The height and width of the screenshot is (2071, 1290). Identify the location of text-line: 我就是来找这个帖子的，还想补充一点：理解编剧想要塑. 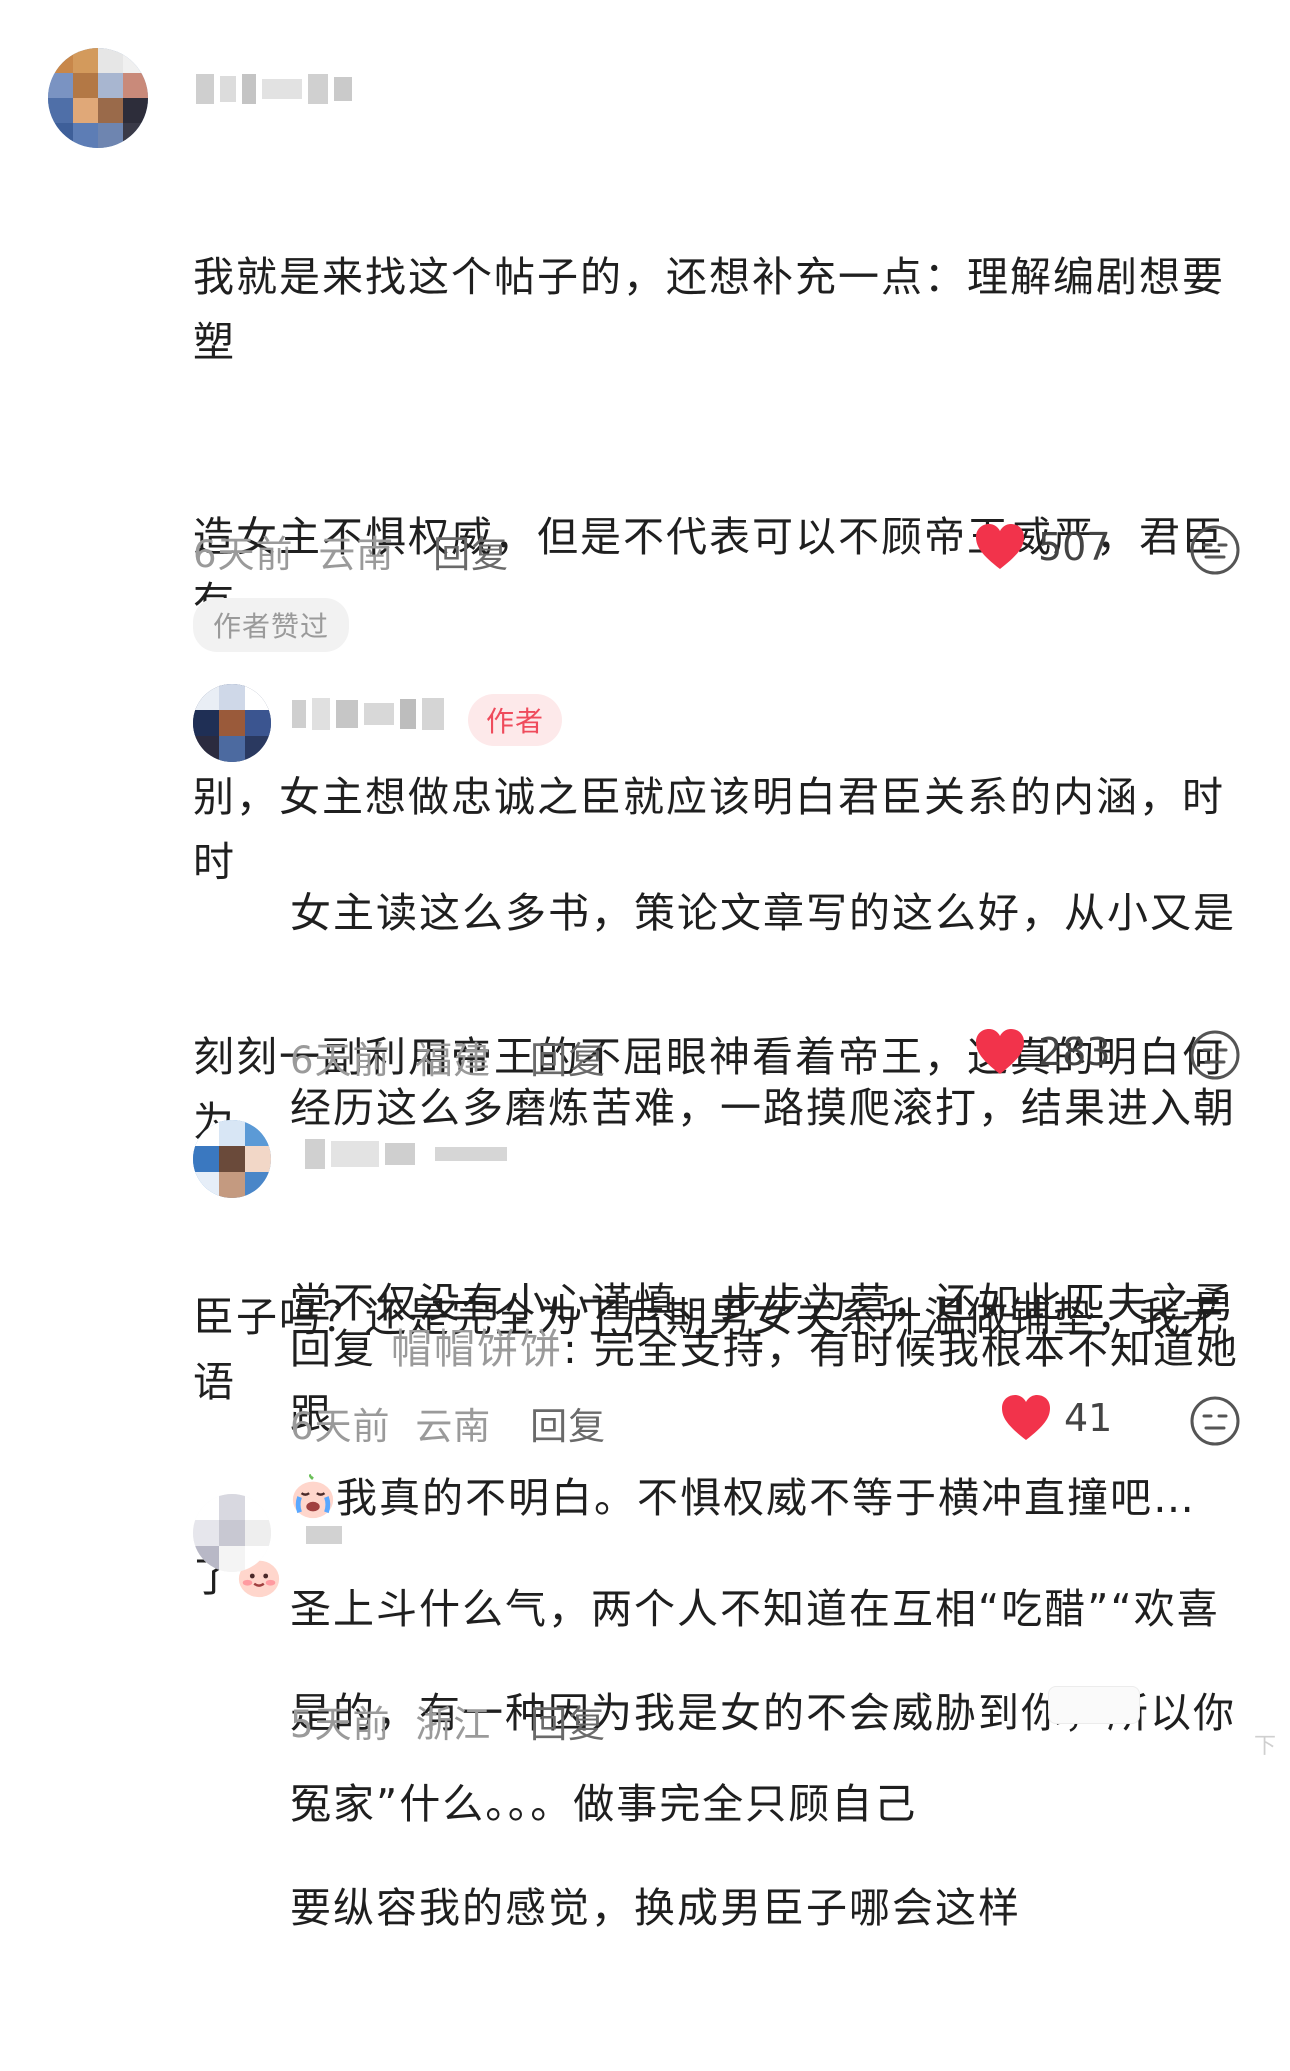
(709, 309).